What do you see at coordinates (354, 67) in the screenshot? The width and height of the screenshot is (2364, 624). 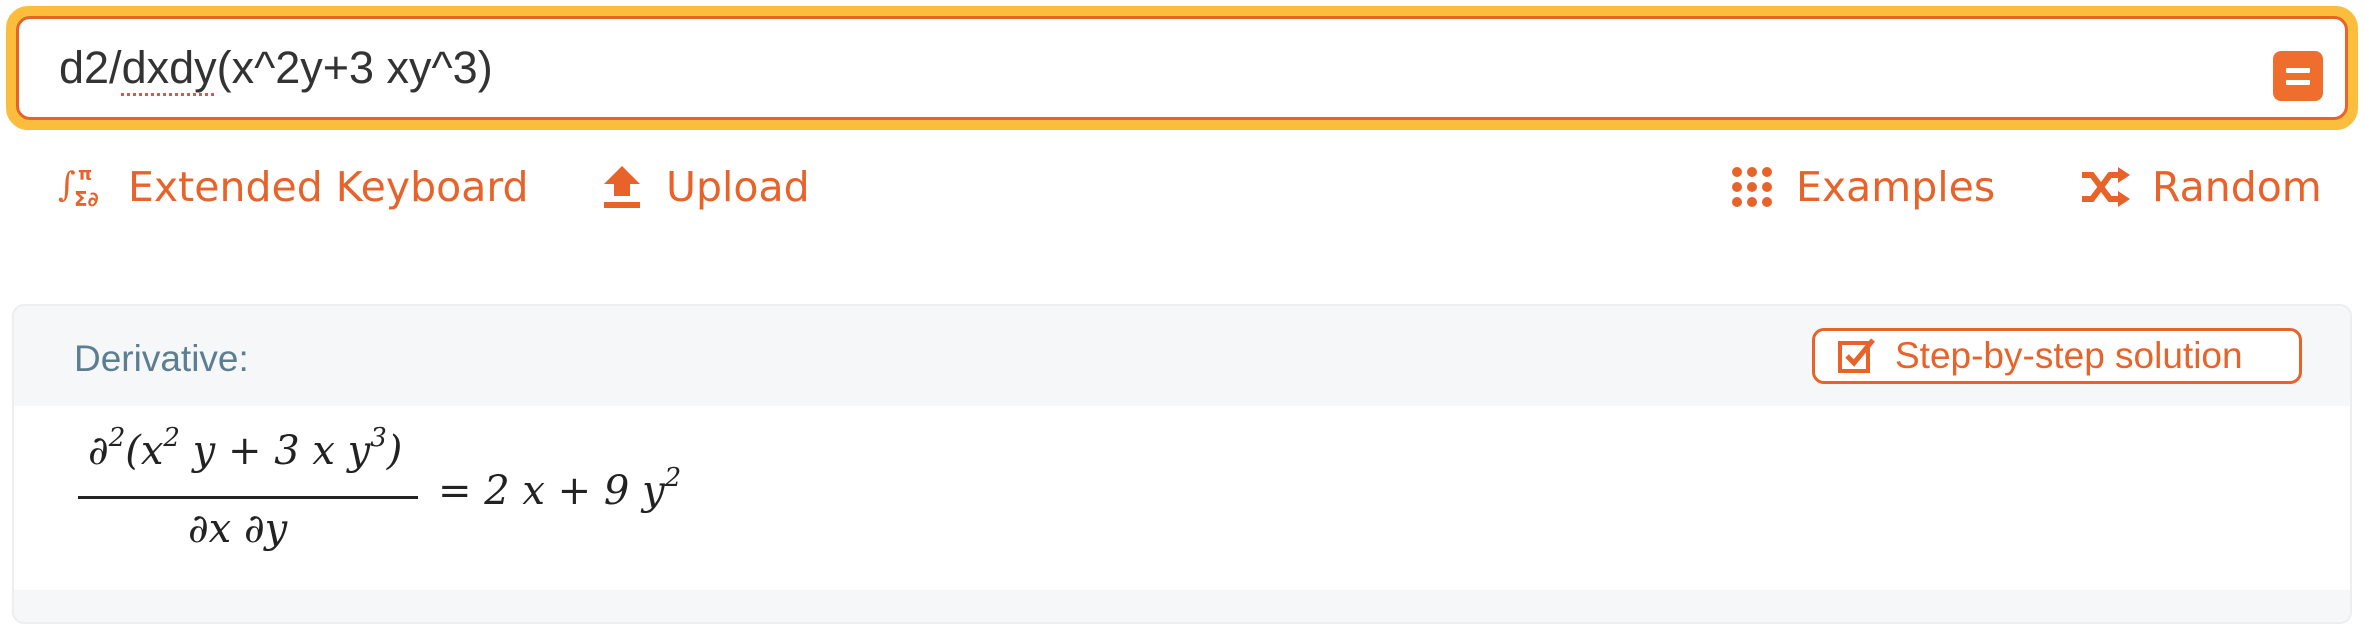 I see `query-text-suffix: (x^2y+3 xy^3)` at bounding box center [354, 67].